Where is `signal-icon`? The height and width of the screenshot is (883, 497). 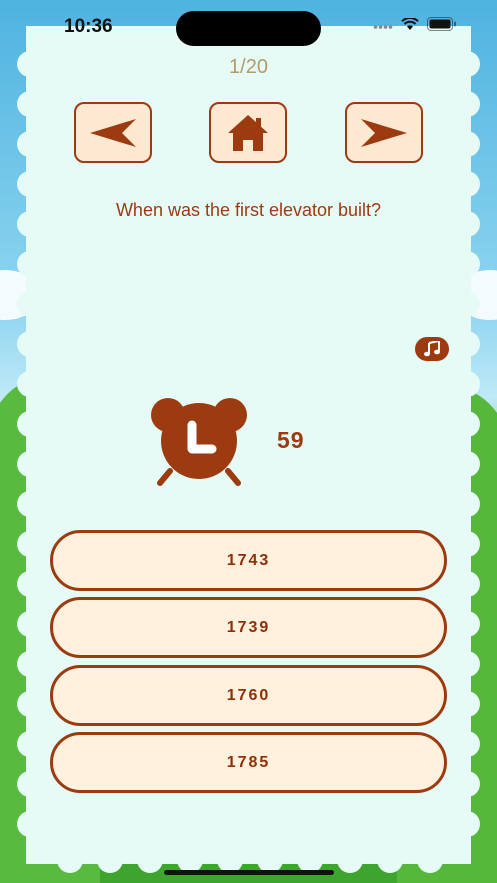 signal-icon is located at coordinates (383, 27).